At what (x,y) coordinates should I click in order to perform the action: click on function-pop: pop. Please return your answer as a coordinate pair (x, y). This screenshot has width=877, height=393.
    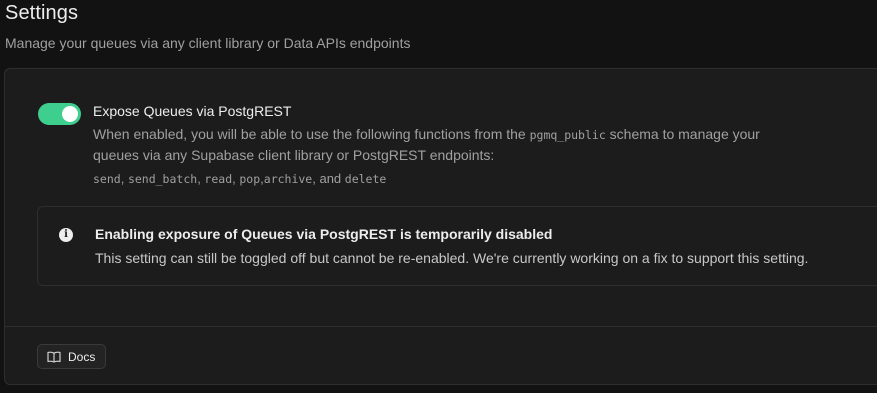
    Looking at the image, I should click on (250, 179).